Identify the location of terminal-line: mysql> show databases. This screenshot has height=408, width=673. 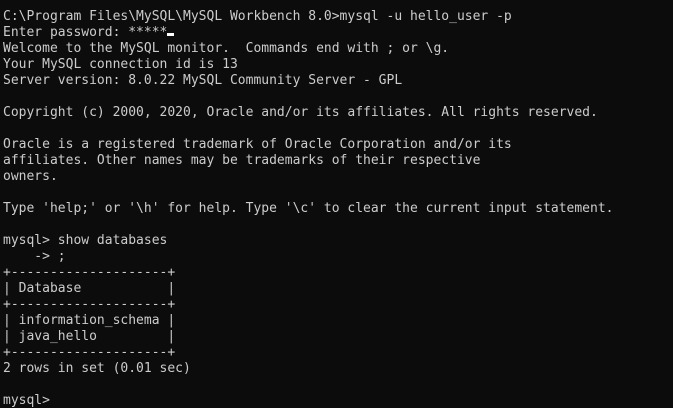
(85, 240).